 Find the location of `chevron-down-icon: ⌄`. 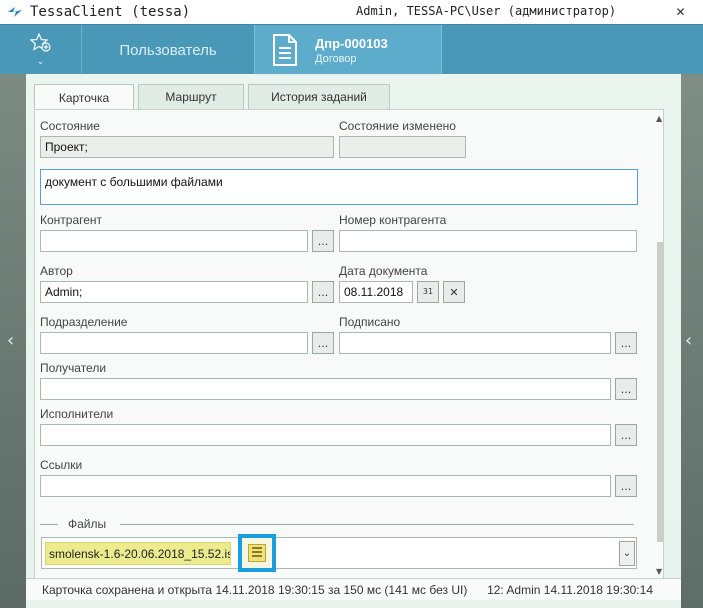

chevron-down-icon: ⌄ is located at coordinates (40, 62).